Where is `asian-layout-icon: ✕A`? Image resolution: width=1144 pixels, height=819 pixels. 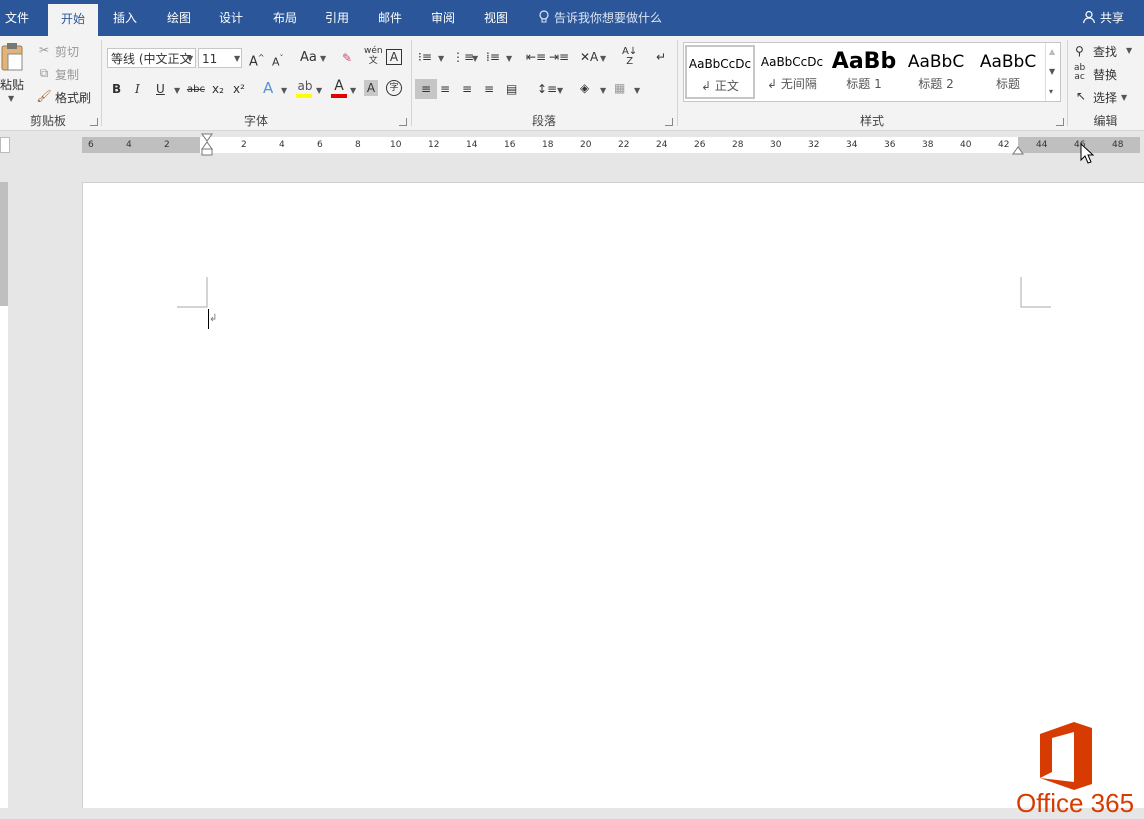 asian-layout-icon: ✕A is located at coordinates (589, 57).